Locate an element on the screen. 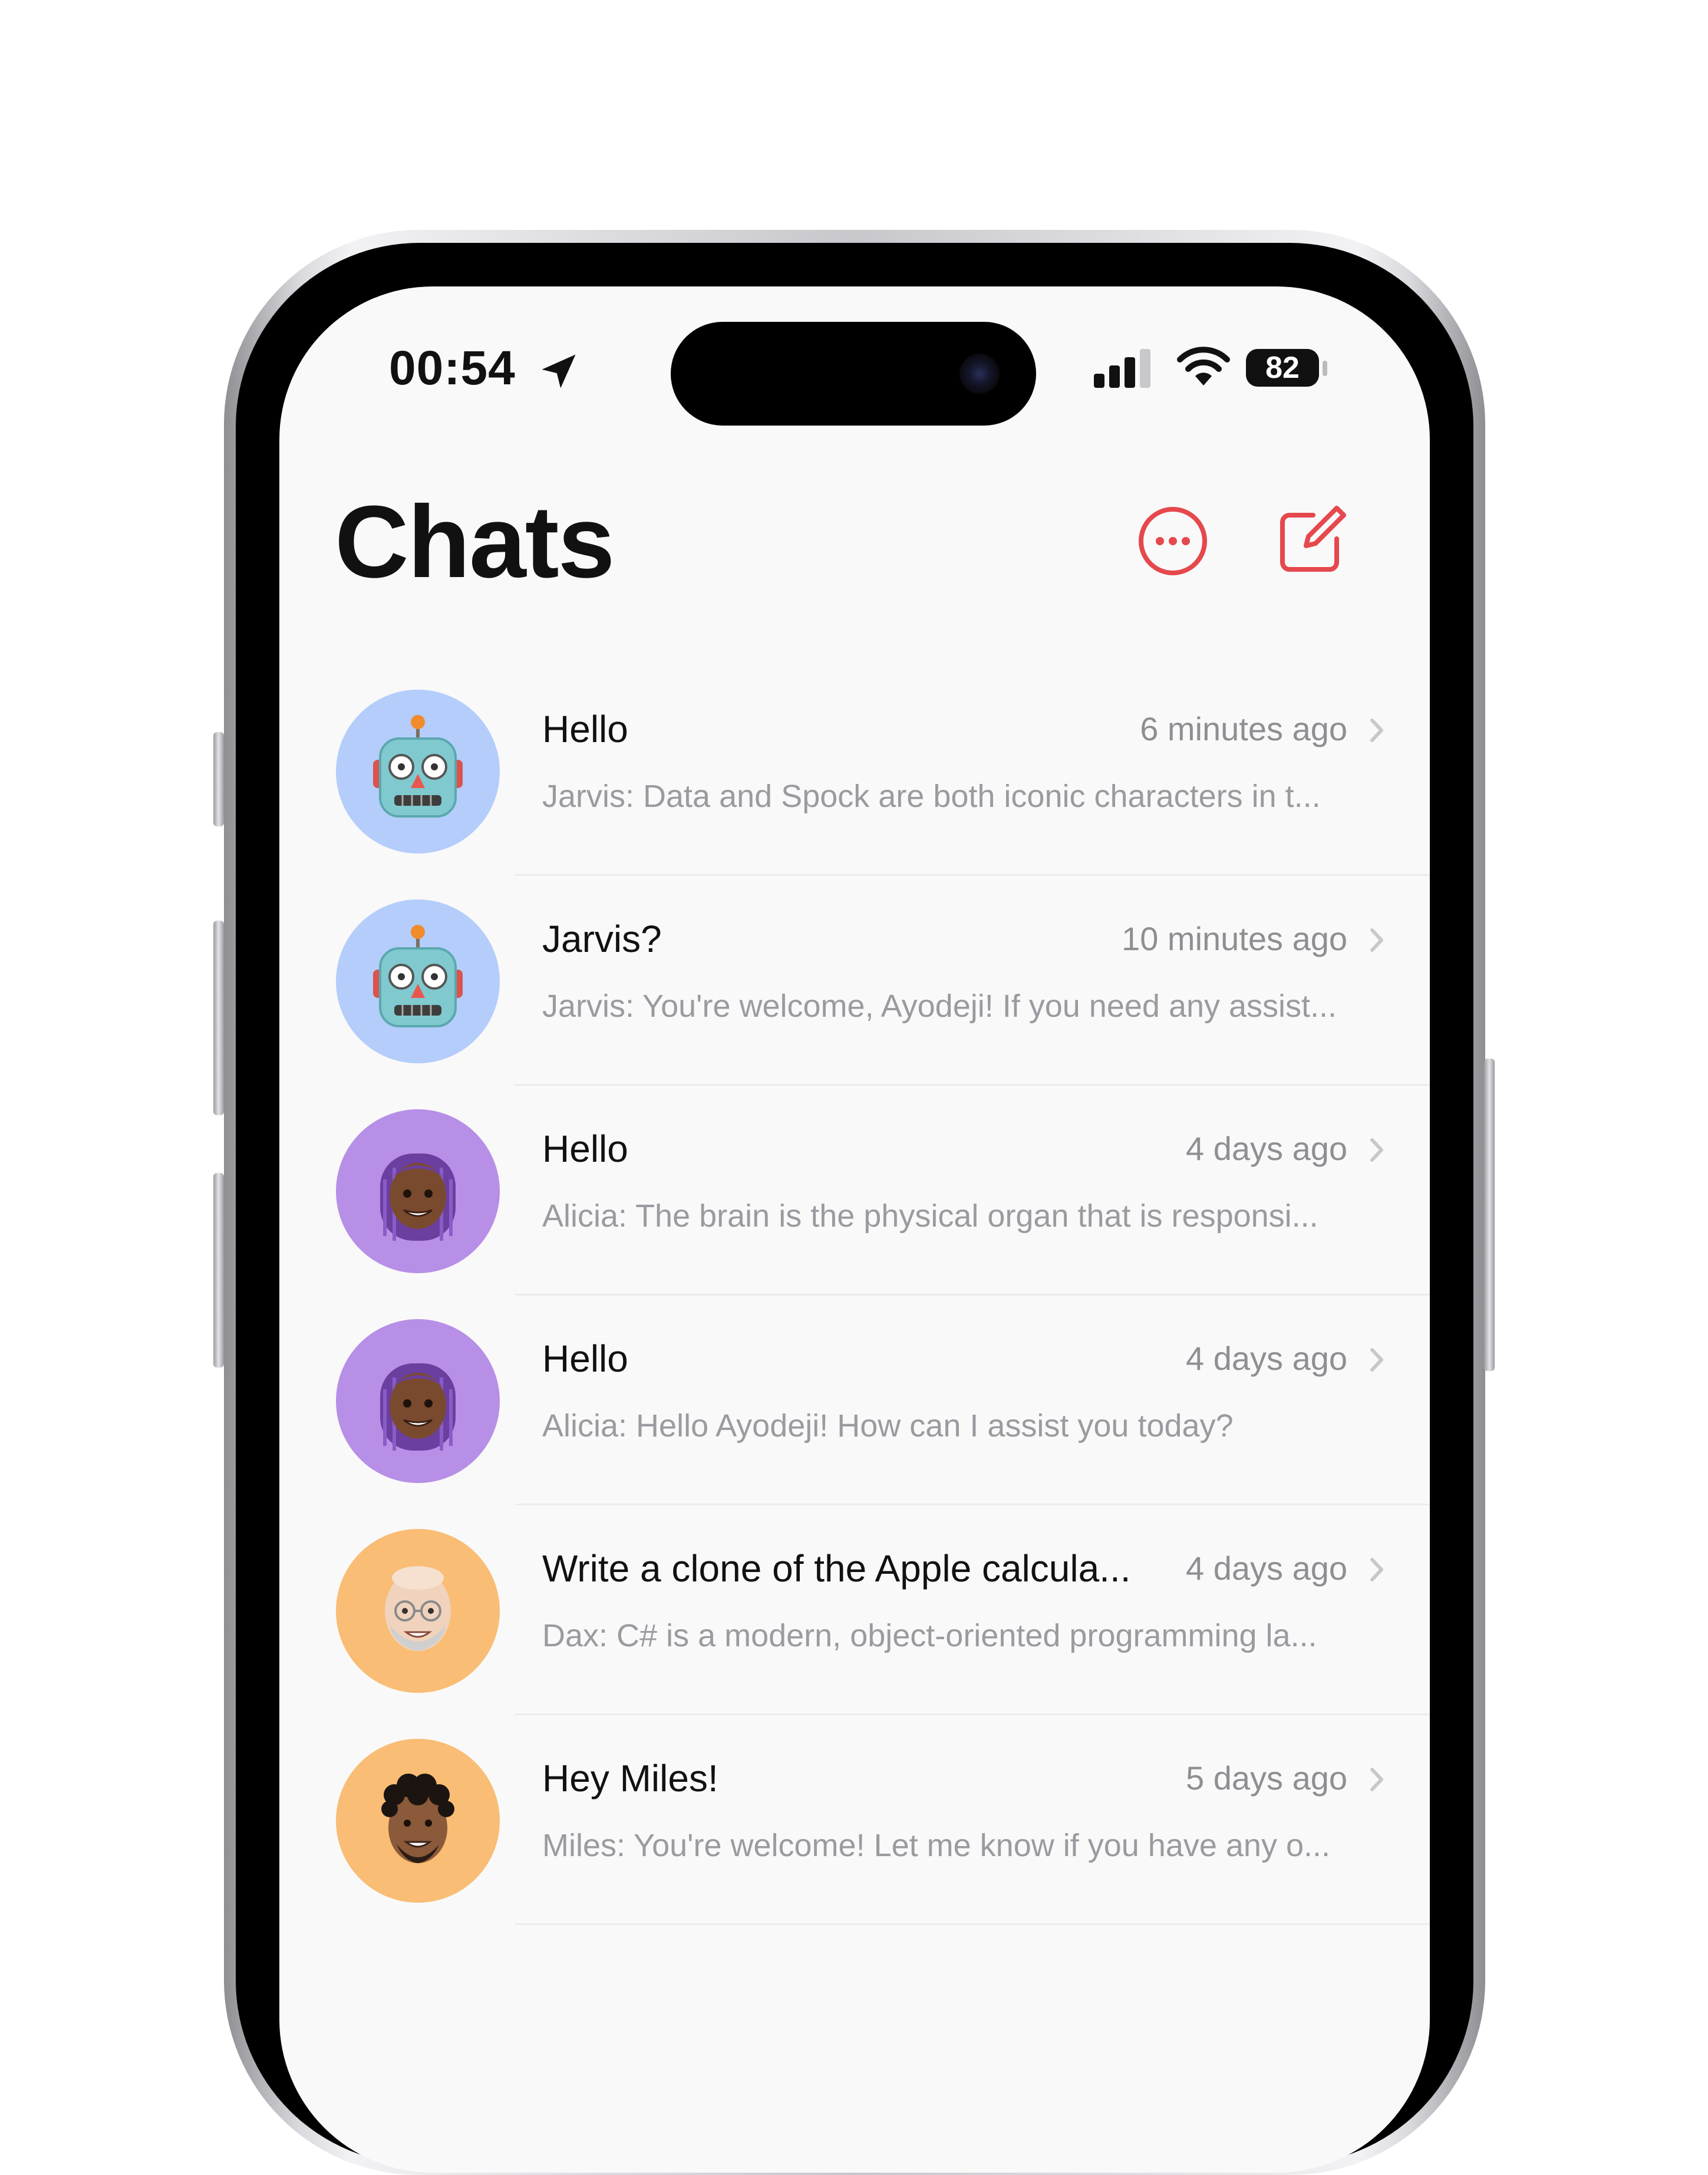  status-bar: 00:54 82 is located at coordinates (854, 356).